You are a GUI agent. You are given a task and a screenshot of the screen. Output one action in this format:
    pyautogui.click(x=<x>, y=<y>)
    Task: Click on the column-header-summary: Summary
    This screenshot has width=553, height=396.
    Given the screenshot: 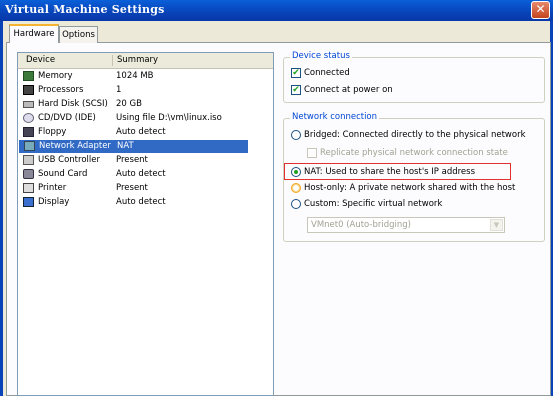 What is the action you would take?
    pyautogui.click(x=137, y=60)
    